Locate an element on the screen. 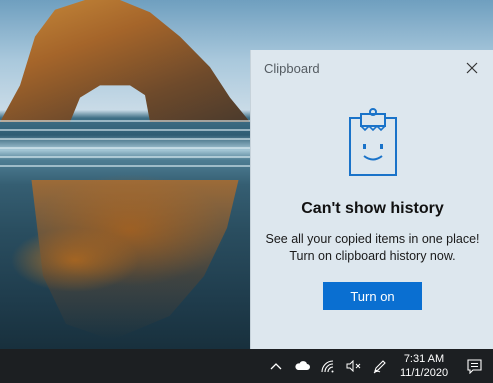  clock: 7:31 AM 11/1/2020 is located at coordinates (424, 366).